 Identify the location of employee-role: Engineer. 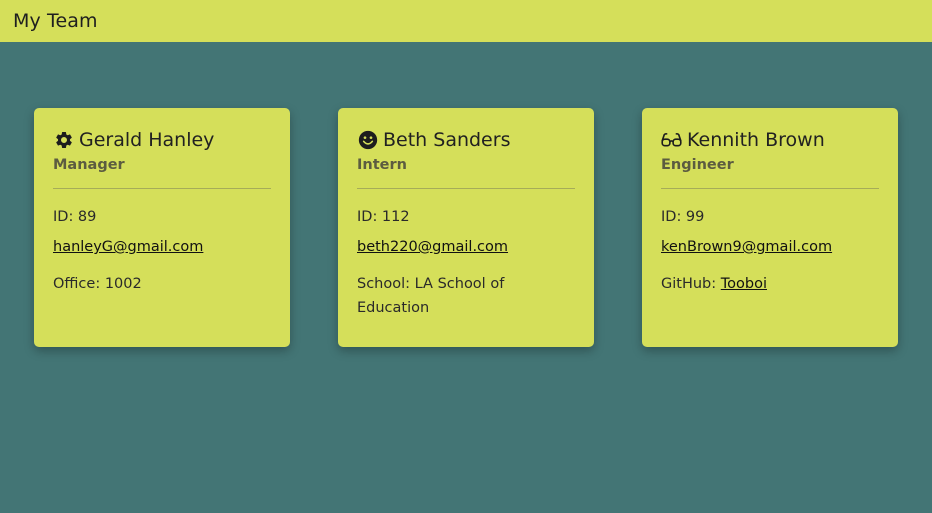
(697, 165).